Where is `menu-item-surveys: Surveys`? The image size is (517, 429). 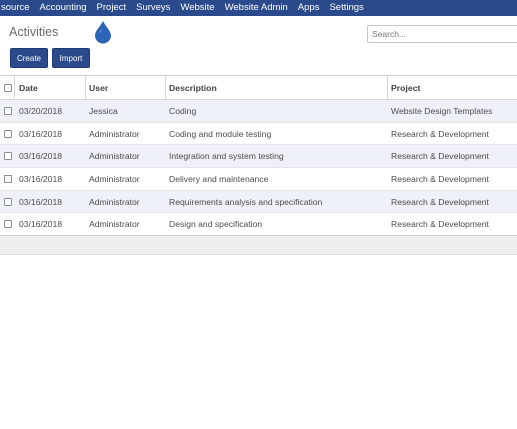
menu-item-surveys: Surveys is located at coordinates (153, 8).